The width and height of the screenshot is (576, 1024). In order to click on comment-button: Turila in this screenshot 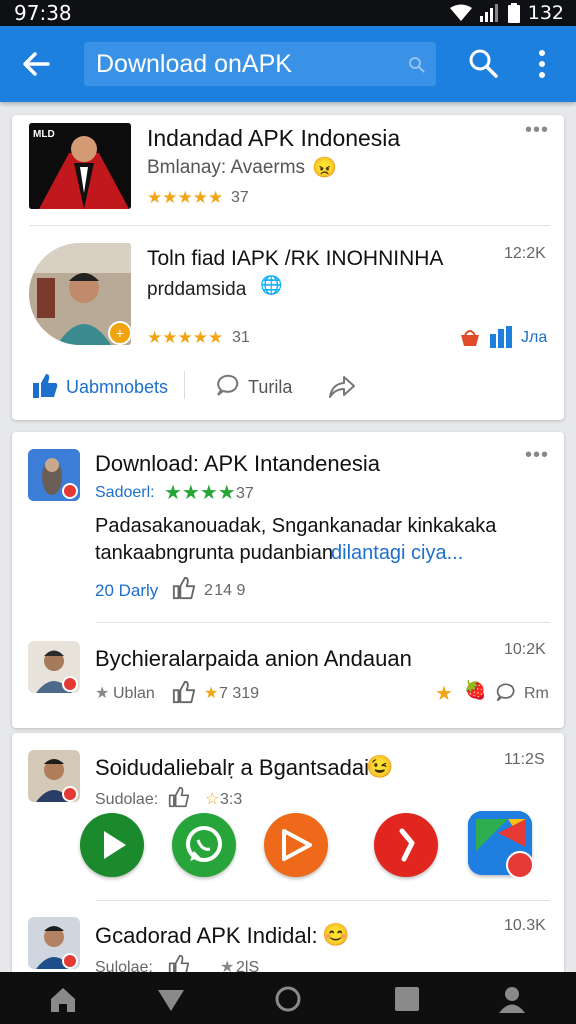, I will do `click(270, 387)`.